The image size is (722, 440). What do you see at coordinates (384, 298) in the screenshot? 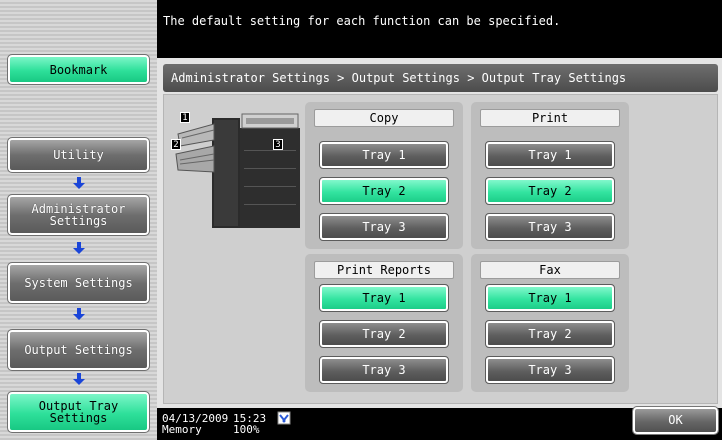
I see `print-reports-tray-1-button: Tray 1` at bounding box center [384, 298].